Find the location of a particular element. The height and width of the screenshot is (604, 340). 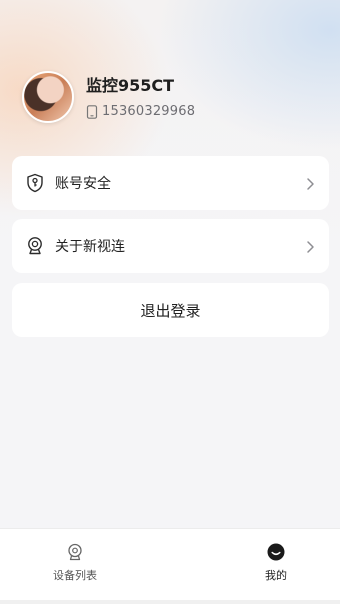

tab-mine: 我的 is located at coordinates (276, 563).